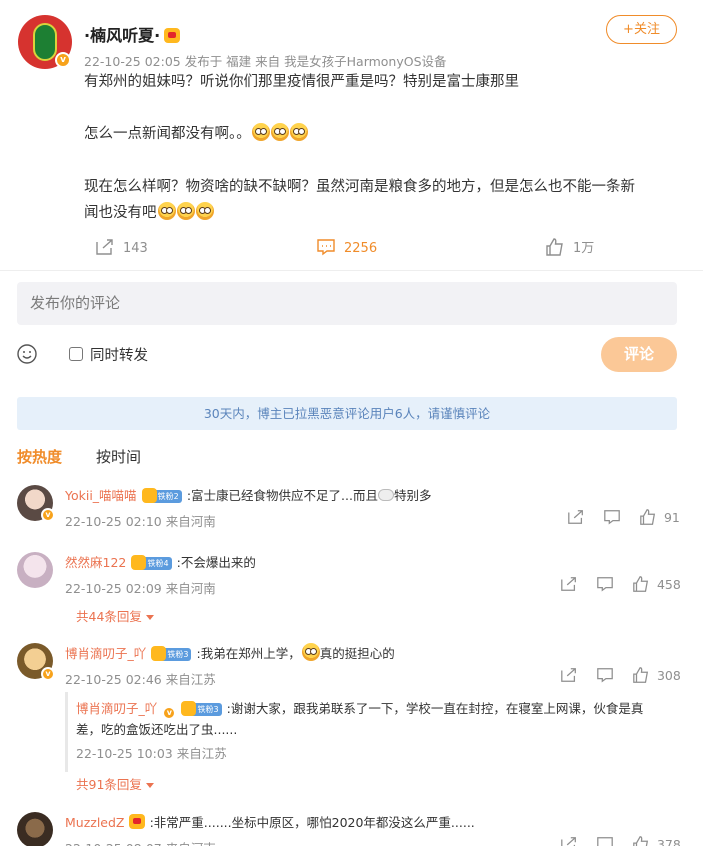  What do you see at coordinates (140, 588) in the screenshot?
I see `comment-meta: 22-10-25 02:09 来自河南` at bounding box center [140, 588].